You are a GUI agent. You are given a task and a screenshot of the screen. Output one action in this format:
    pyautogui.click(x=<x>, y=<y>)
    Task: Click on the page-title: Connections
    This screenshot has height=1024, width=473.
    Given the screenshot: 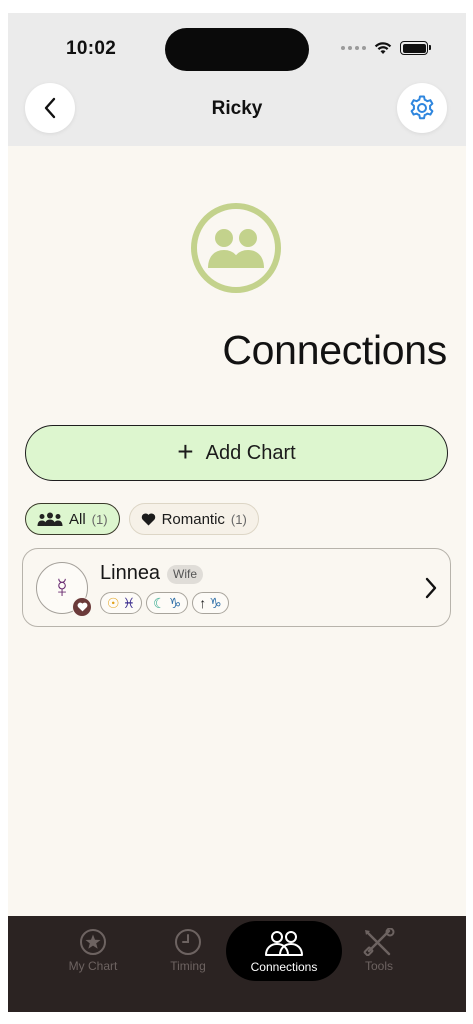 What is the action you would take?
    pyautogui.click(x=334, y=350)
    